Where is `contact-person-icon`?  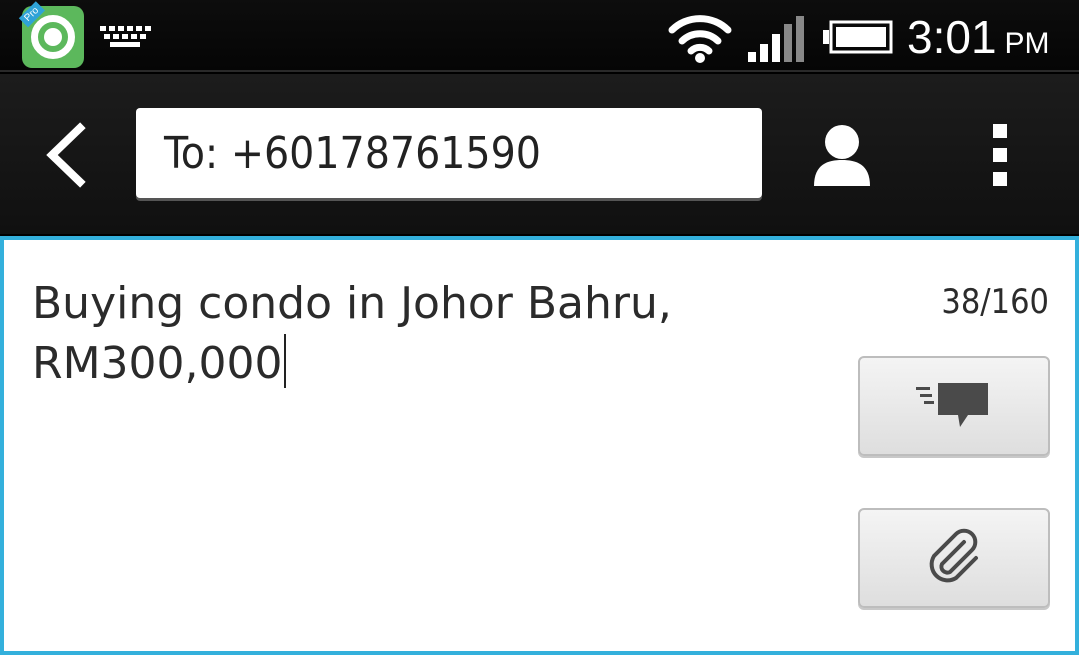 contact-person-icon is located at coordinates (842, 155).